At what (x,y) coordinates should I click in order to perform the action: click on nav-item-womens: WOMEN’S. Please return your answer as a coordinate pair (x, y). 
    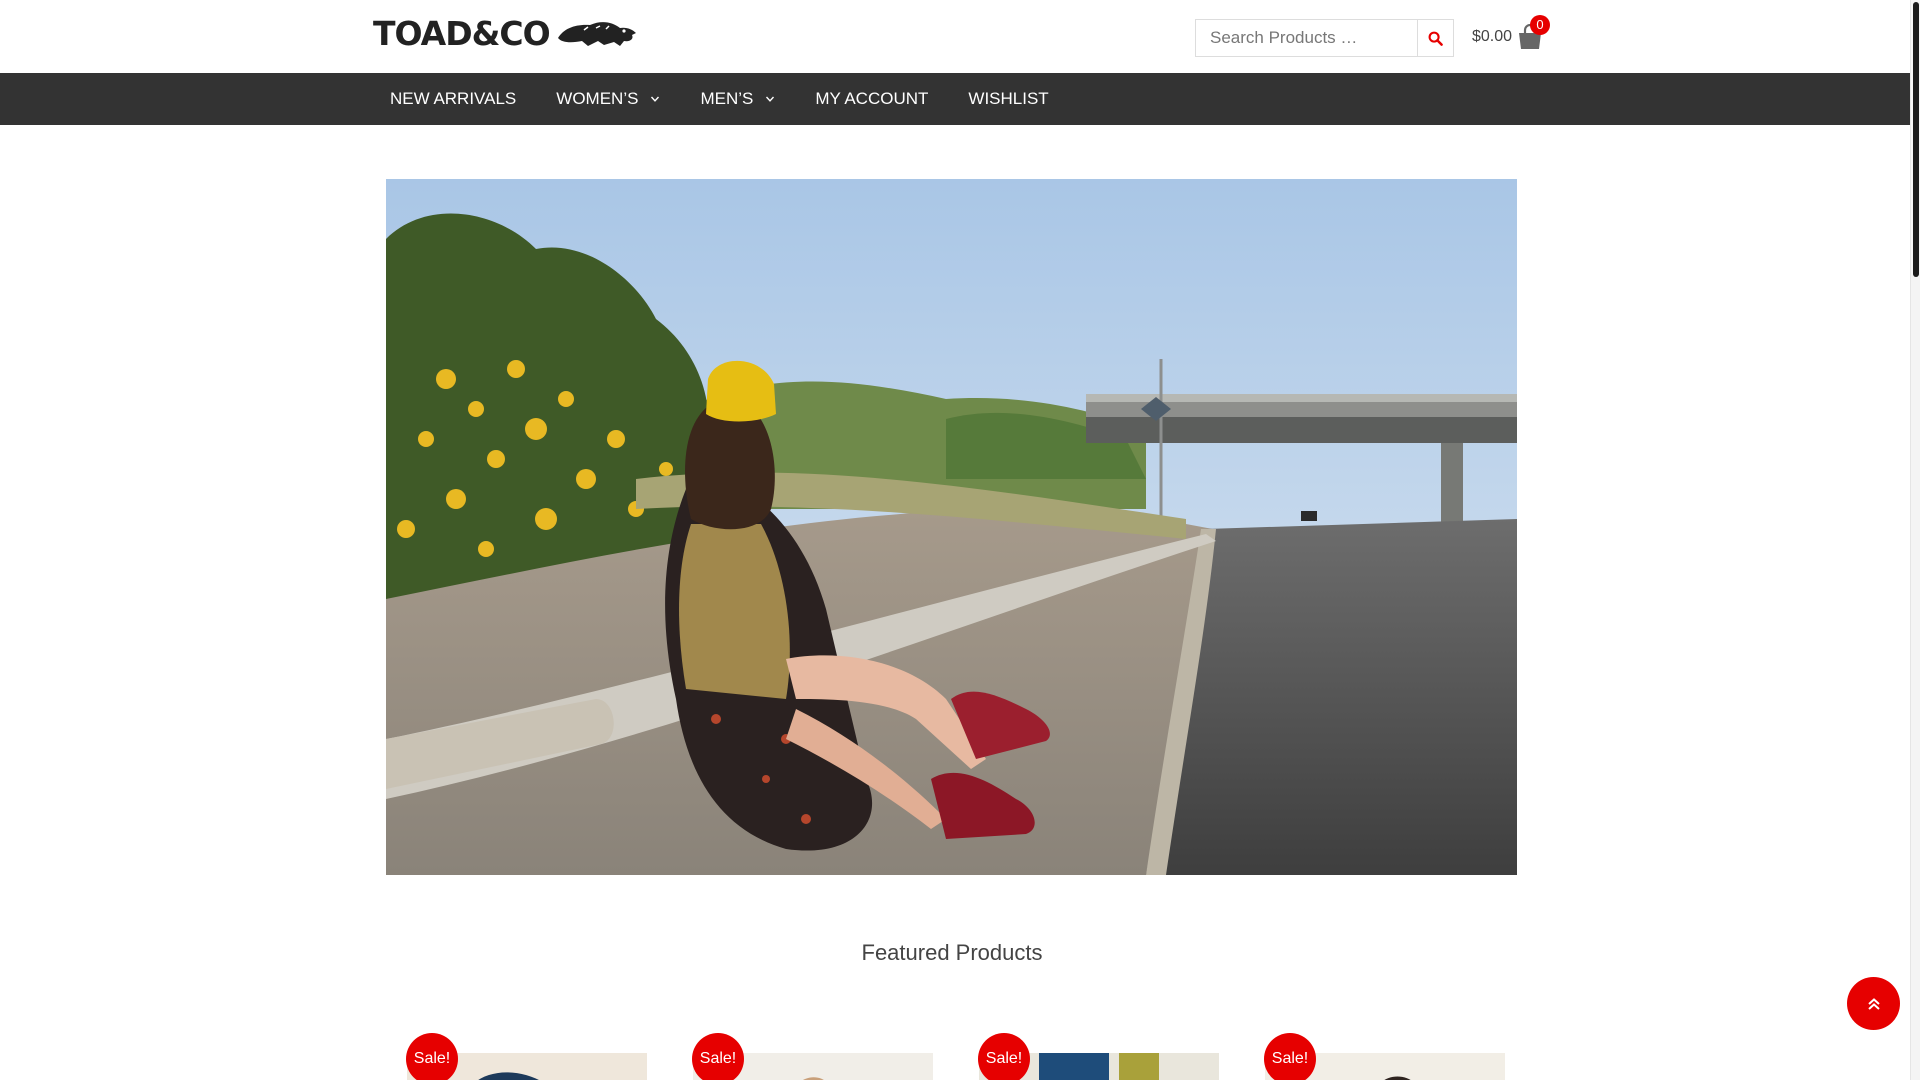
    Looking at the image, I should click on (608, 99).